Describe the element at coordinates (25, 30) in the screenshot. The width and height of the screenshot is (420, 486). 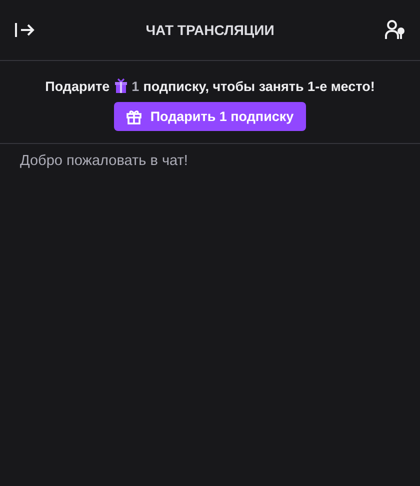
I see `arrow-icon` at that location.